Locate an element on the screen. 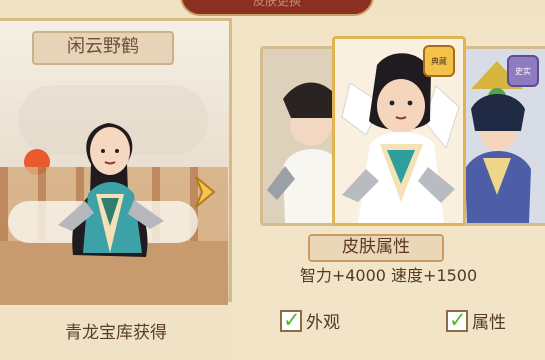  appearance-label: 外观 is located at coordinates (323, 323).